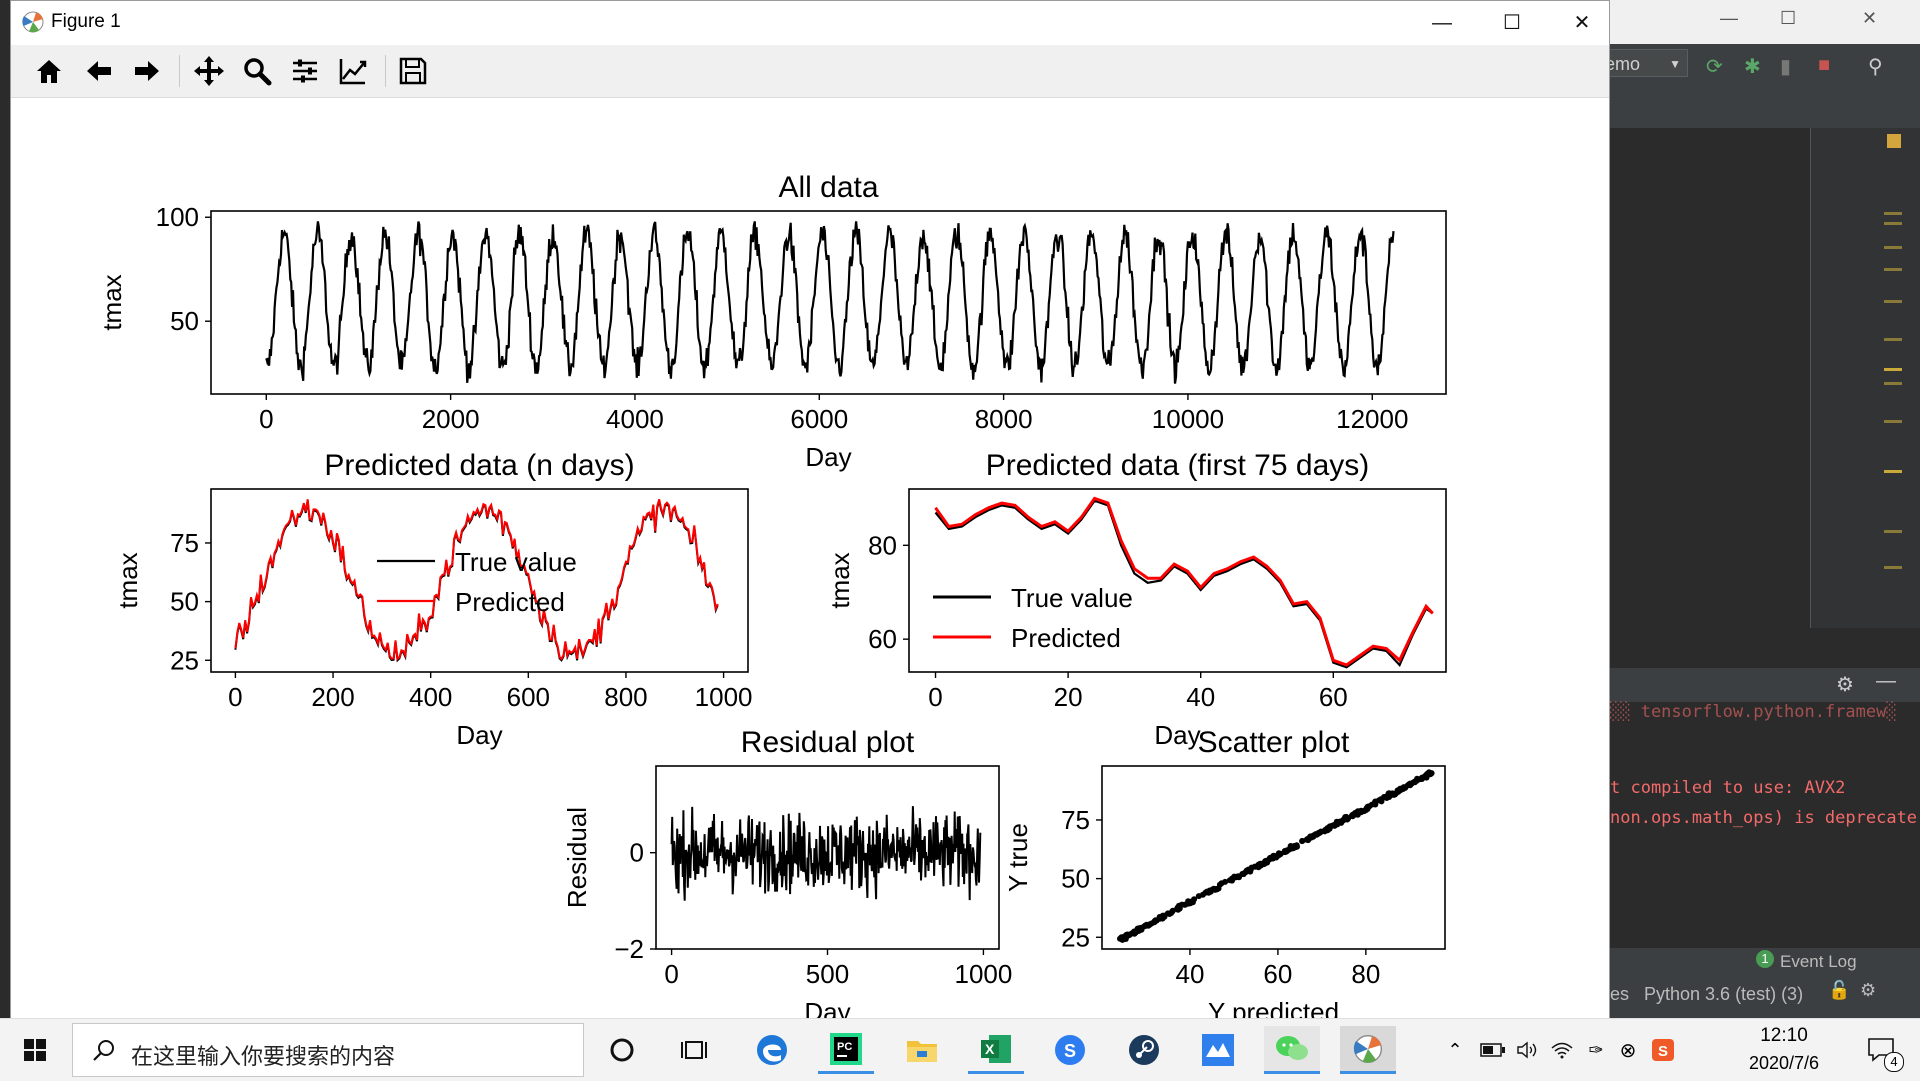  What do you see at coordinates (1372, 419) in the screenshot?
I see `x-tick-label: 12000` at bounding box center [1372, 419].